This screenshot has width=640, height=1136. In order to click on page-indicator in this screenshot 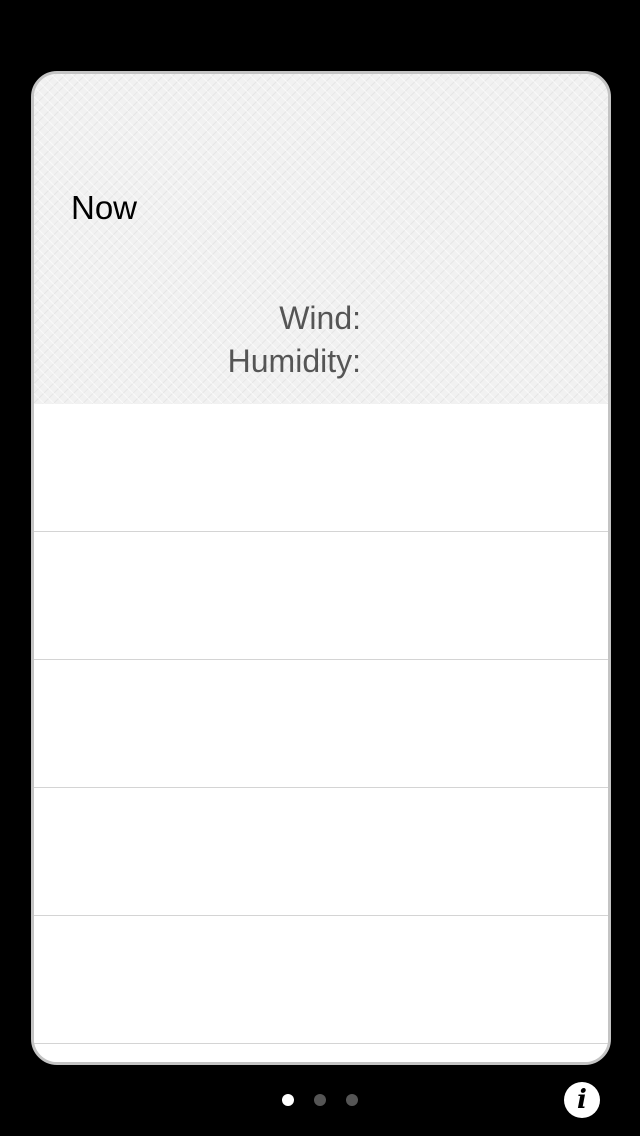, I will do `click(320, 1100)`.